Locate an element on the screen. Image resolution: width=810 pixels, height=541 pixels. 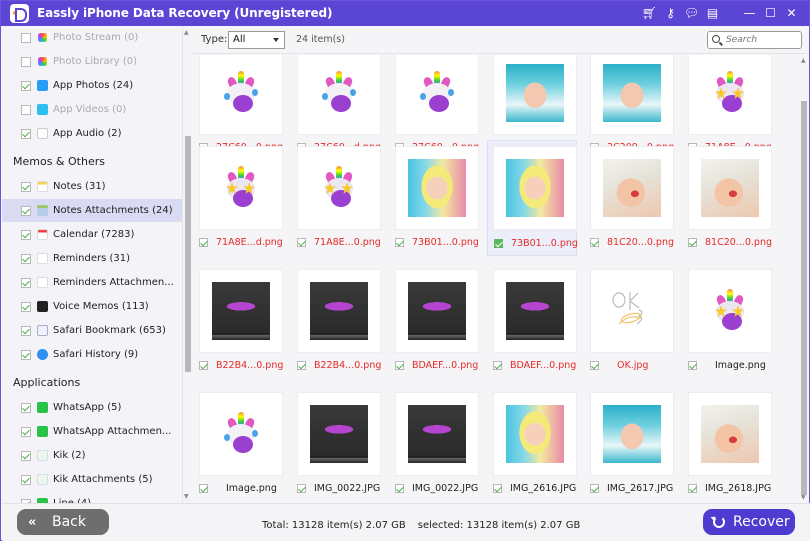
grid-scroll-thumb is located at coordinates (804, 298).